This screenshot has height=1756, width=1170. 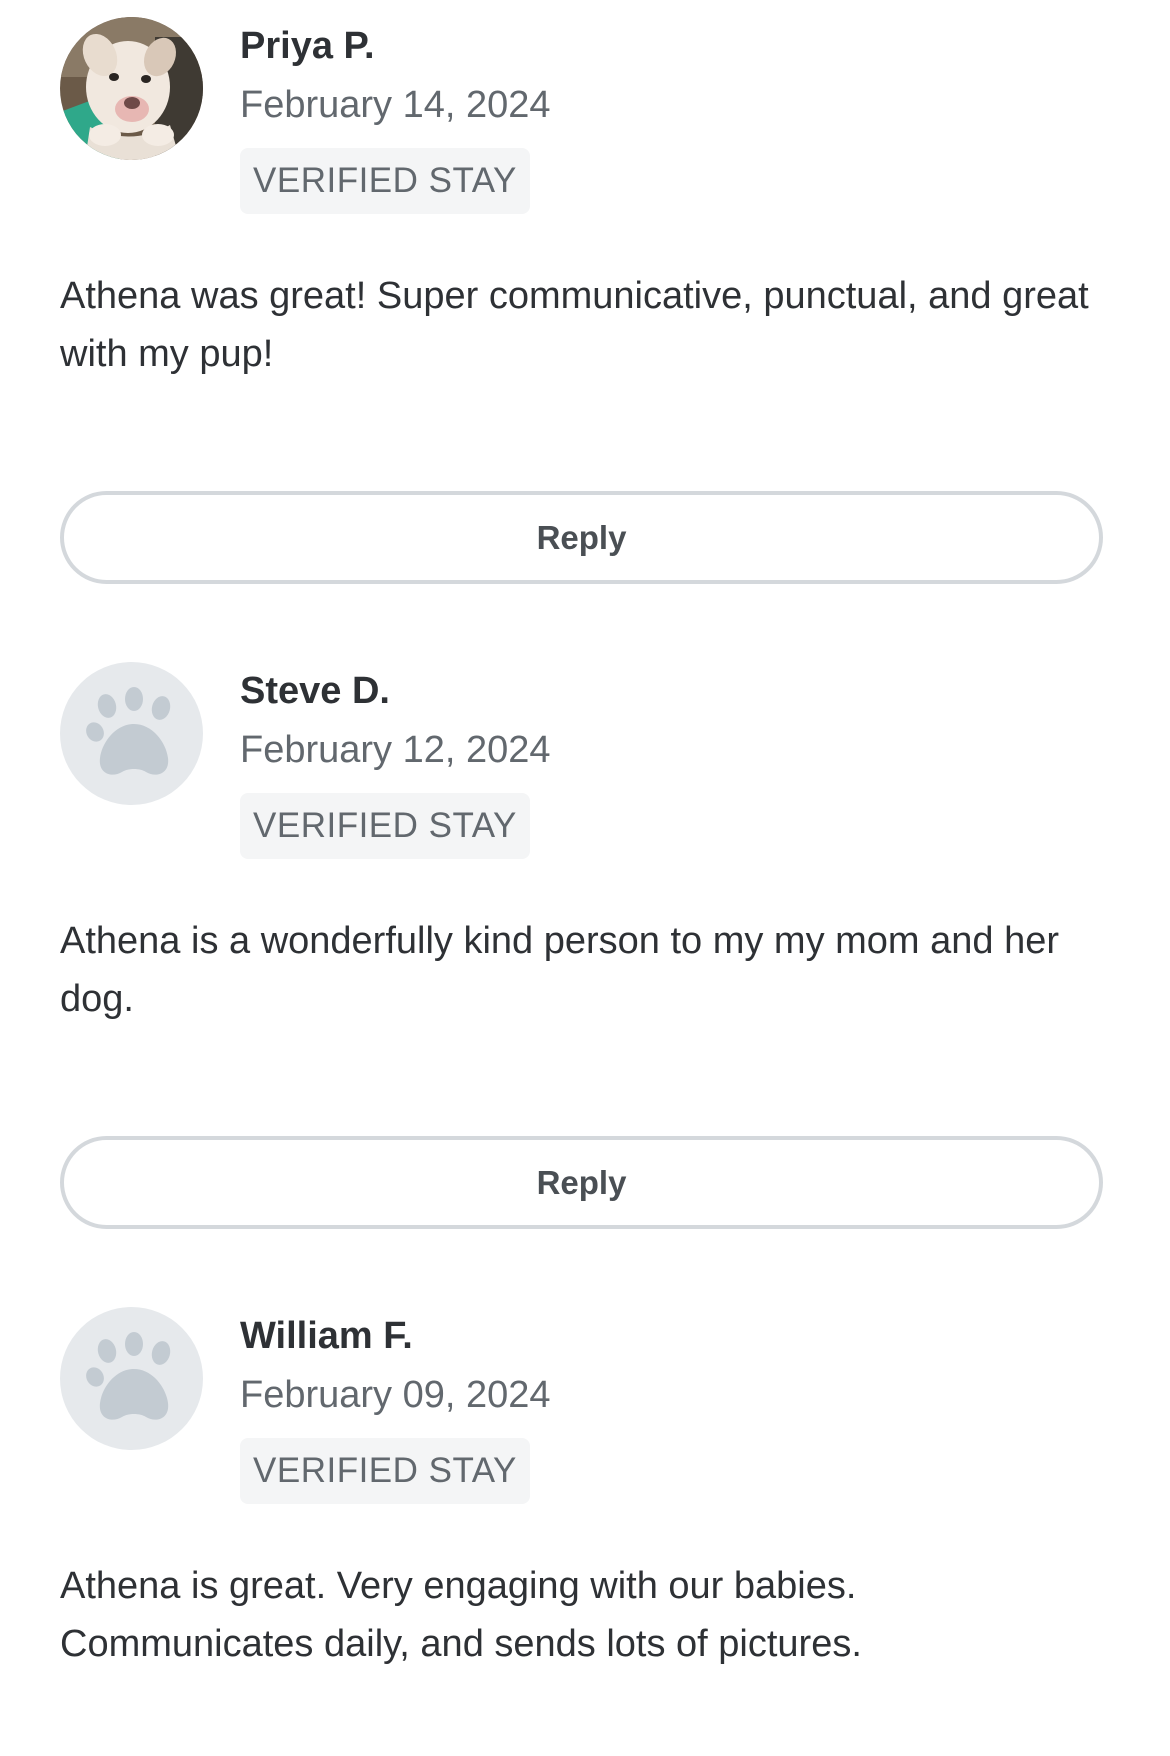 I want to click on dog-photo-avatar, so click(x=131, y=88).